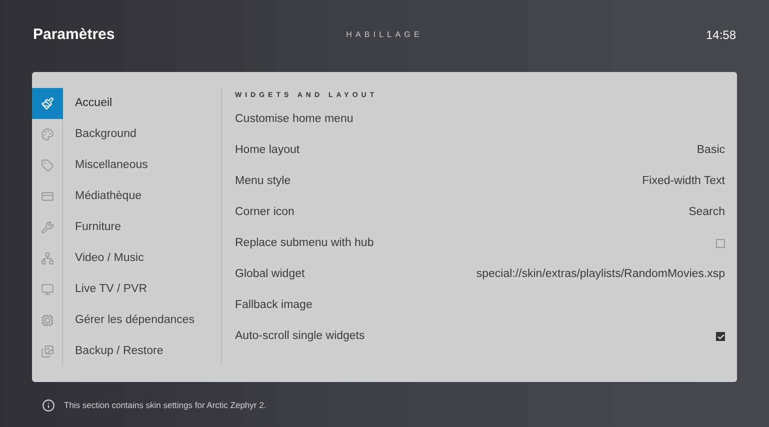 The height and width of the screenshot is (427, 769). Describe the element at coordinates (706, 212) in the screenshot. I see `setting-value: Search` at that location.